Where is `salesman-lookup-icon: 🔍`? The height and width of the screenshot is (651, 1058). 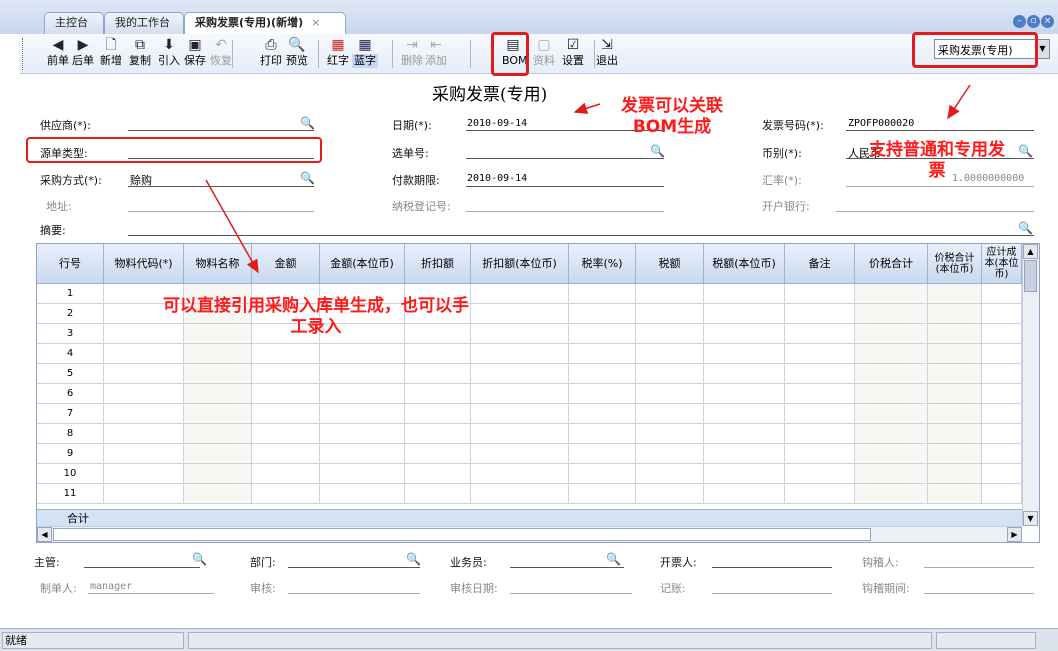
salesman-lookup-icon: 🔍 is located at coordinates (613, 559).